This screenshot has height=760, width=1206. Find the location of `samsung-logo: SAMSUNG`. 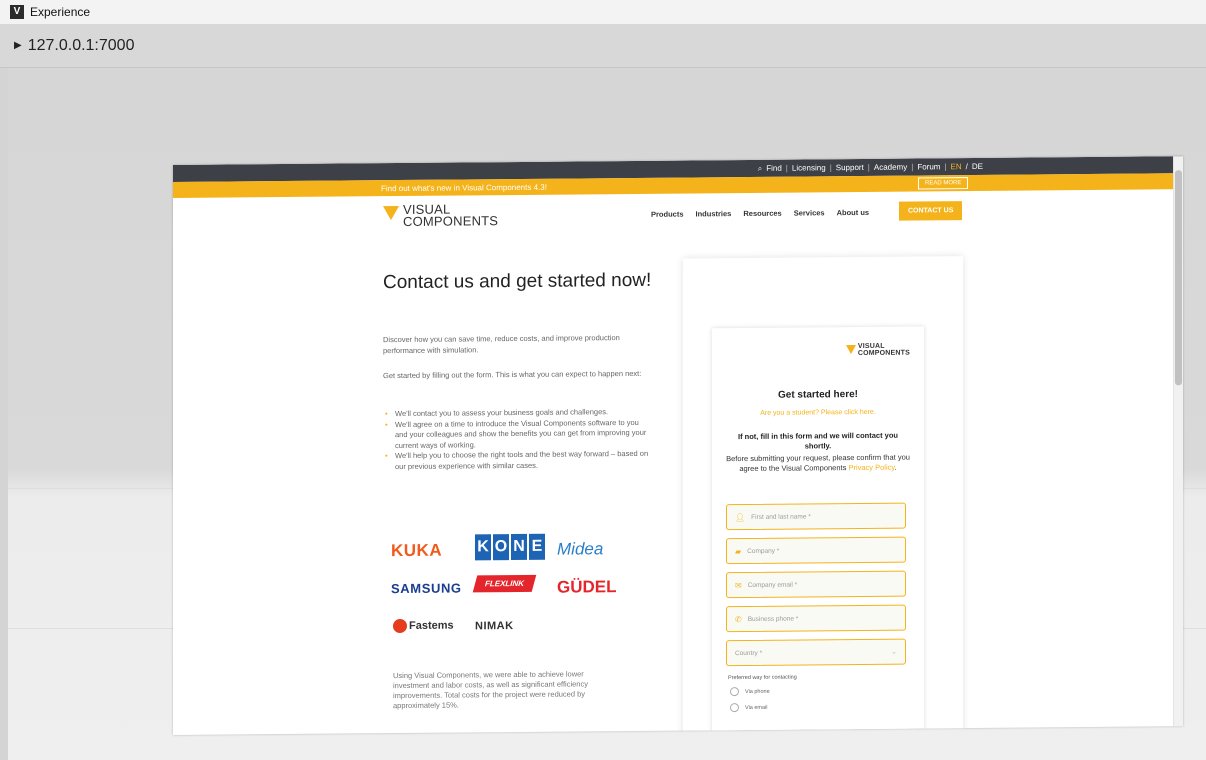

samsung-logo: SAMSUNG is located at coordinates (426, 588).